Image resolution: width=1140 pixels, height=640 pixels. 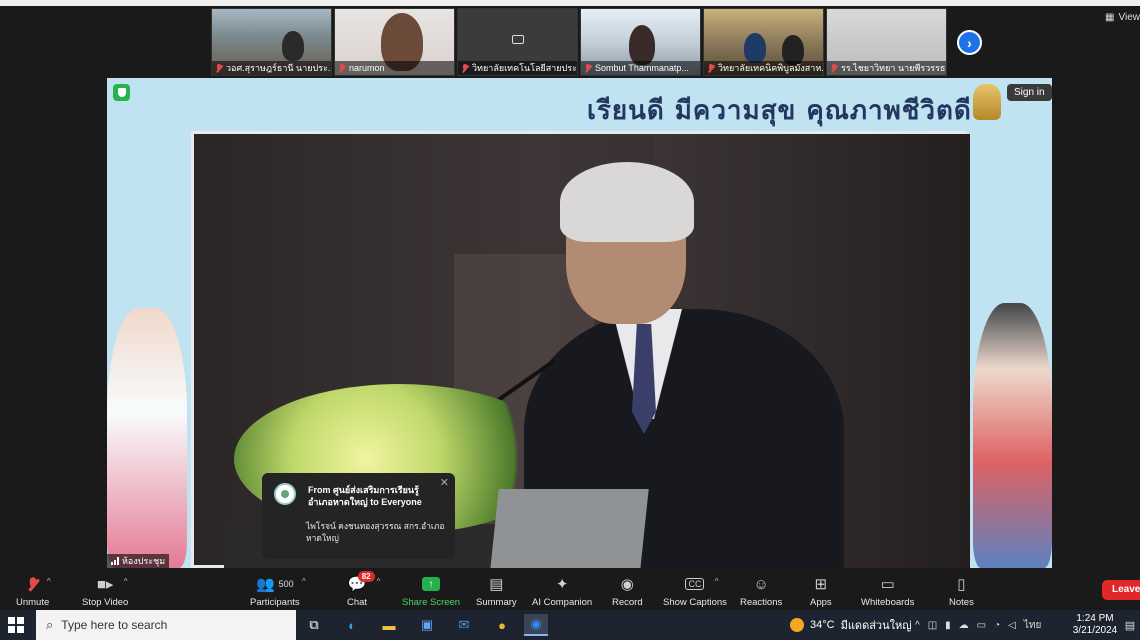 I want to click on file-explorer-icon: ▬, so click(x=389, y=625).